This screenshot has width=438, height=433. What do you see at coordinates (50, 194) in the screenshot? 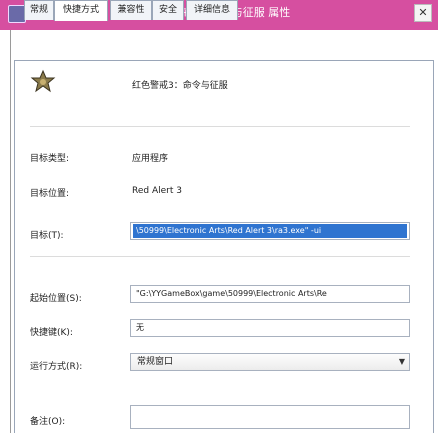
I see `target-location-label: 目标位置:` at bounding box center [50, 194].